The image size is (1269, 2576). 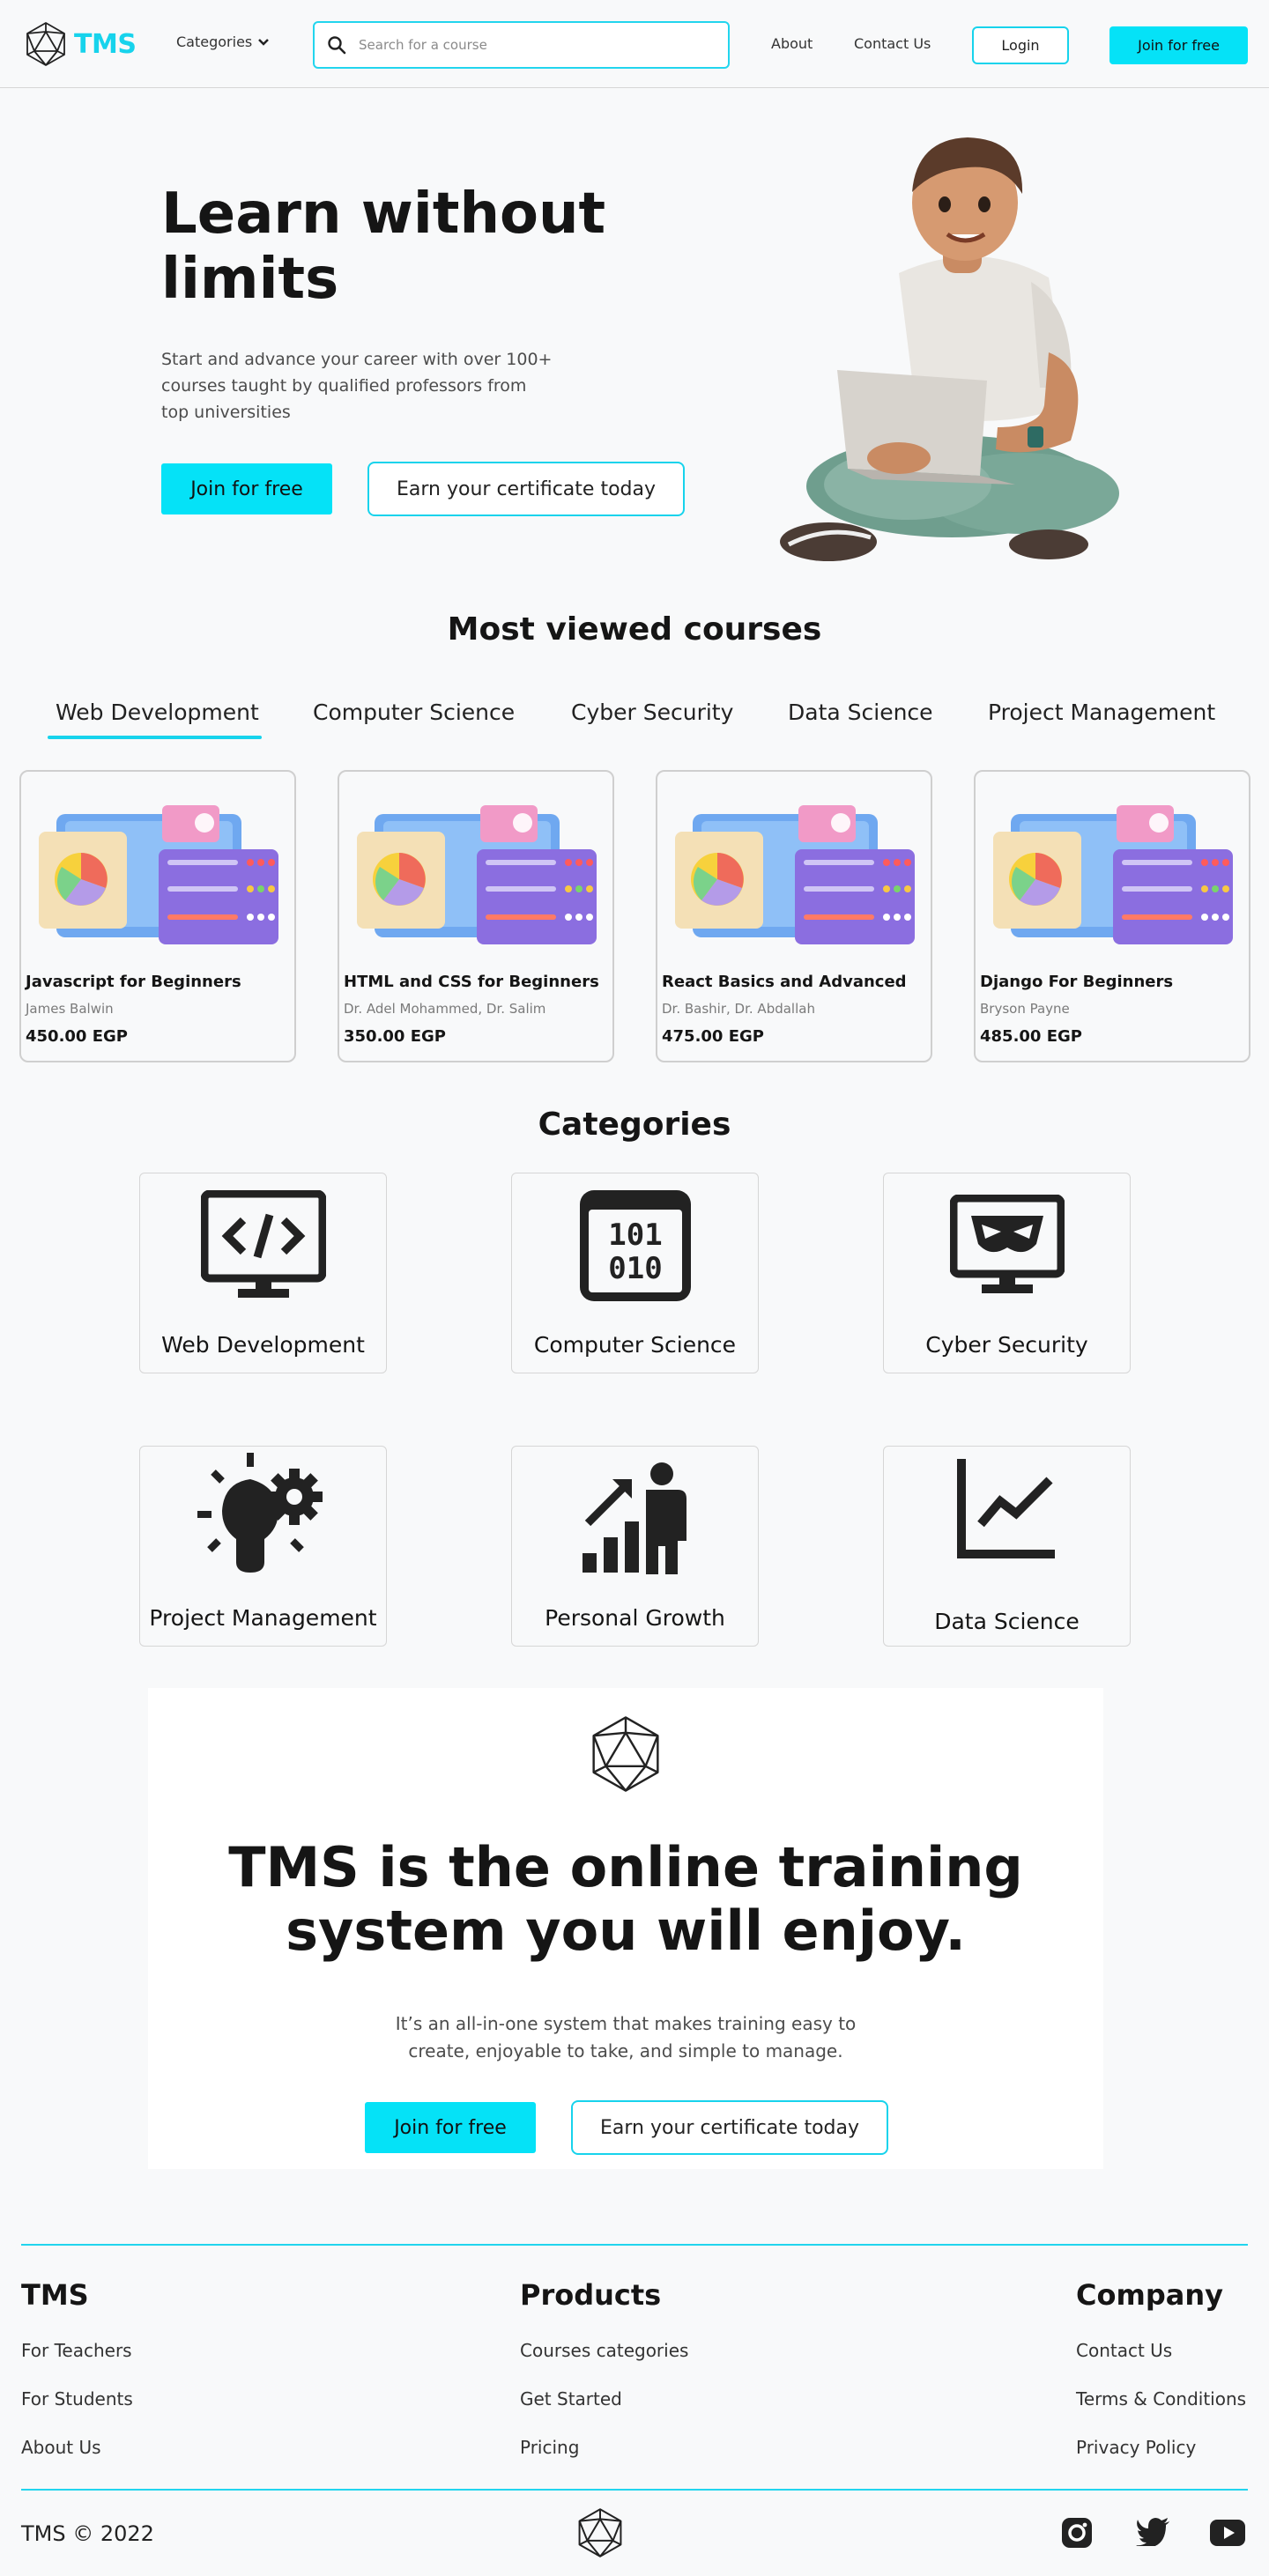 I want to click on footer-link-courses-categories: Courses categories, so click(x=604, y=2351).